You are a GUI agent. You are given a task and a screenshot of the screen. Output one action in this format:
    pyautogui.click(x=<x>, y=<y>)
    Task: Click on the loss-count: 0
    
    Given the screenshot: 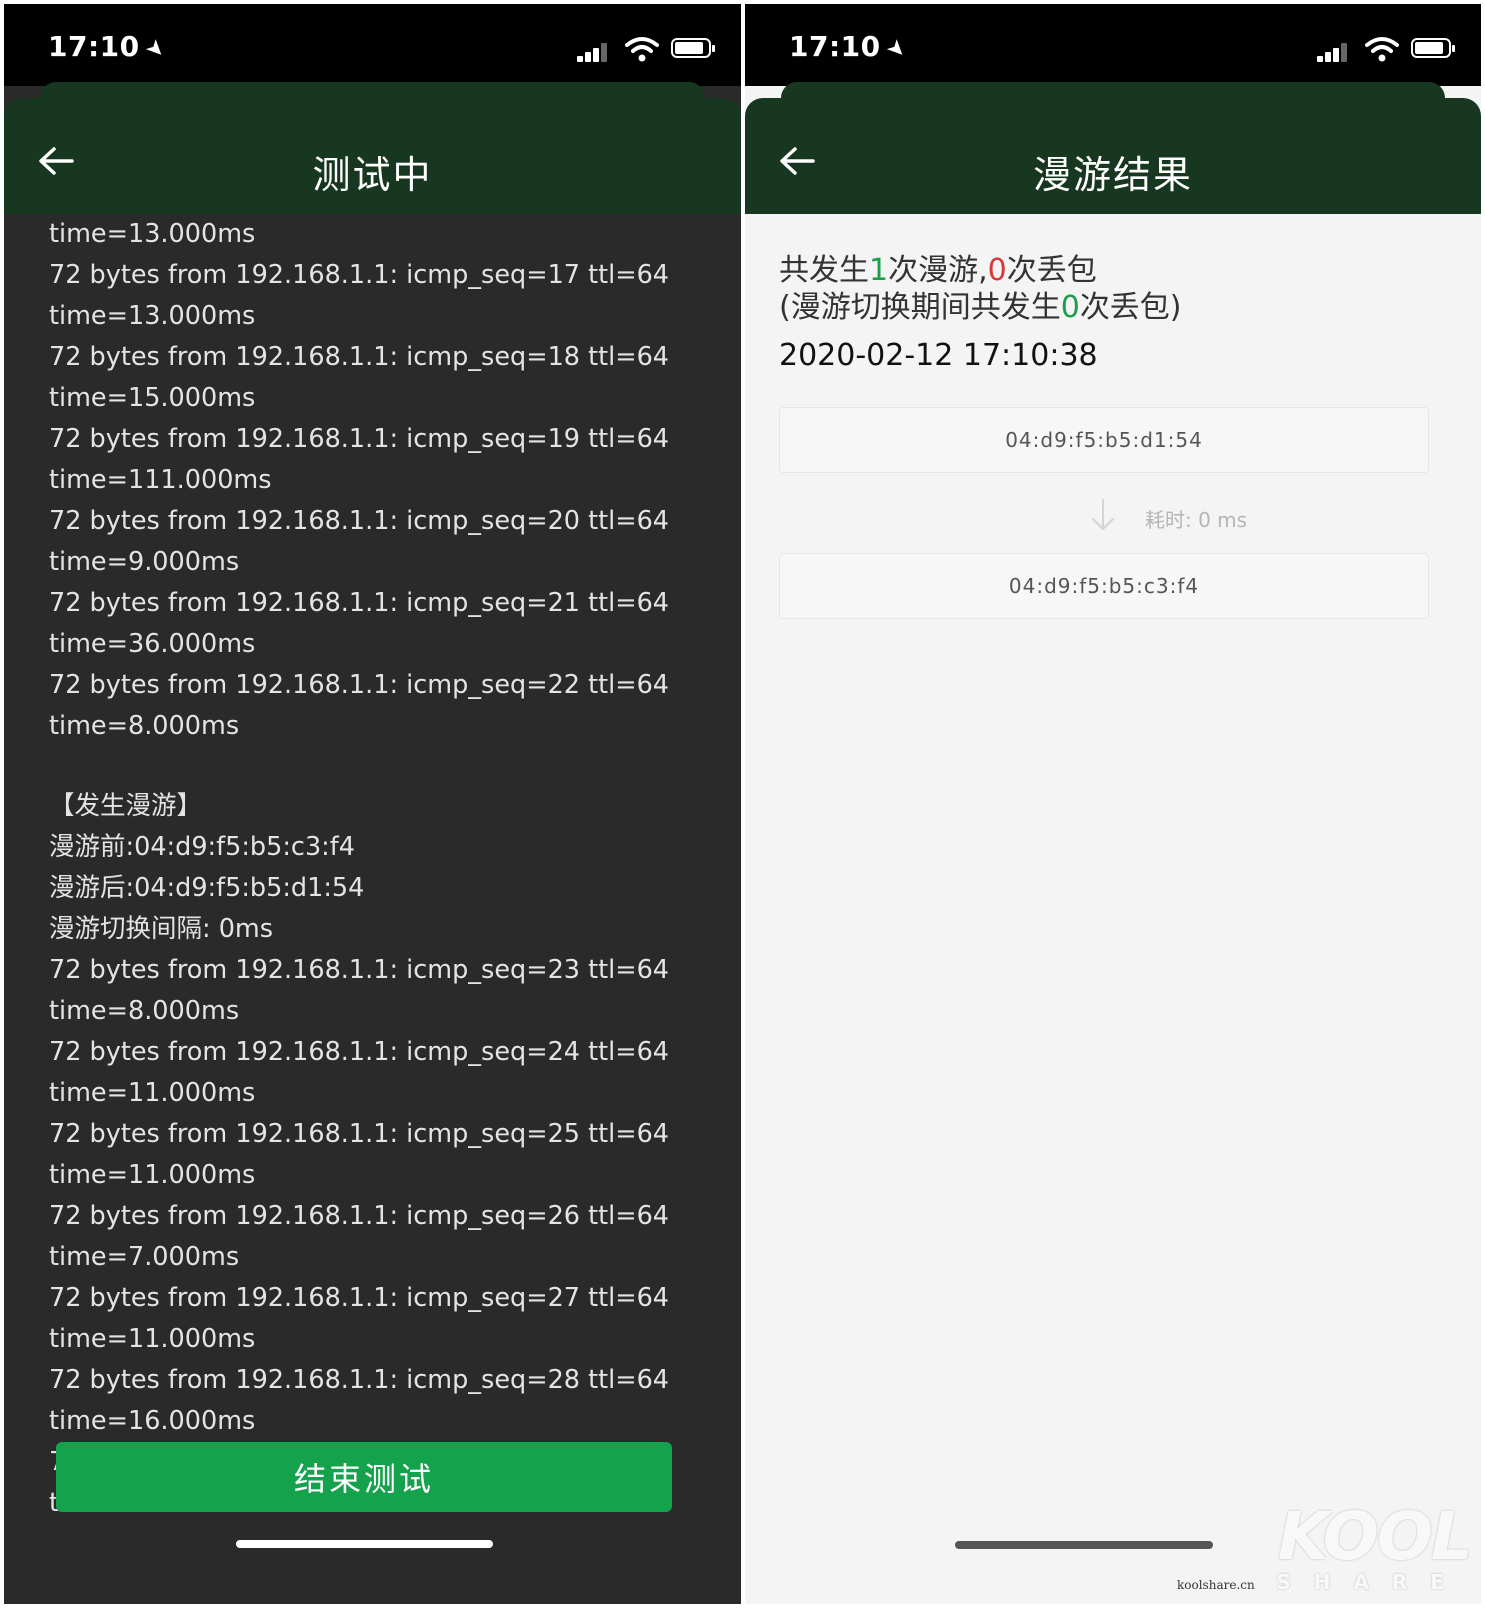 What is the action you would take?
    pyautogui.click(x=997, y=270)
    